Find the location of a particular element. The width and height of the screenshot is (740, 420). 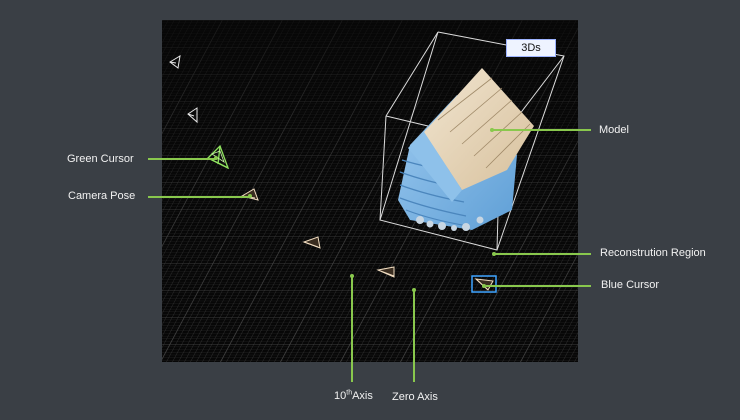

tenth-axis-leader is located at coordinates (352, 329).